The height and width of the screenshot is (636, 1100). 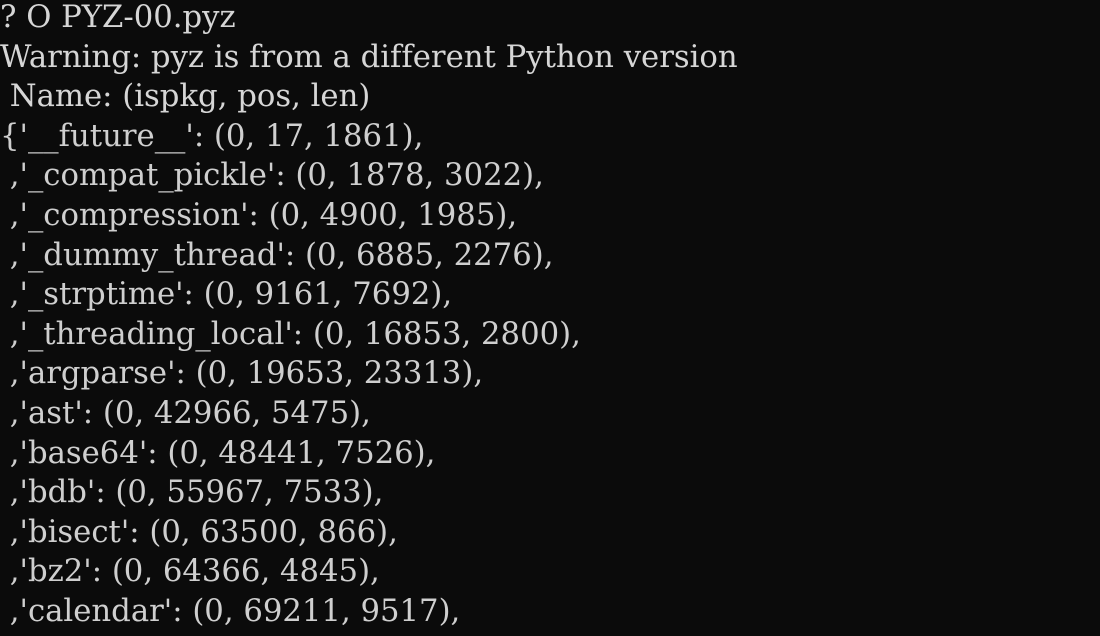 What do you see at coordinates (192, 492) in the screenshot?
I see `archive-entry-line: ,'bdb': (0, 55967, 7533),` at bounding box center [192, 492].